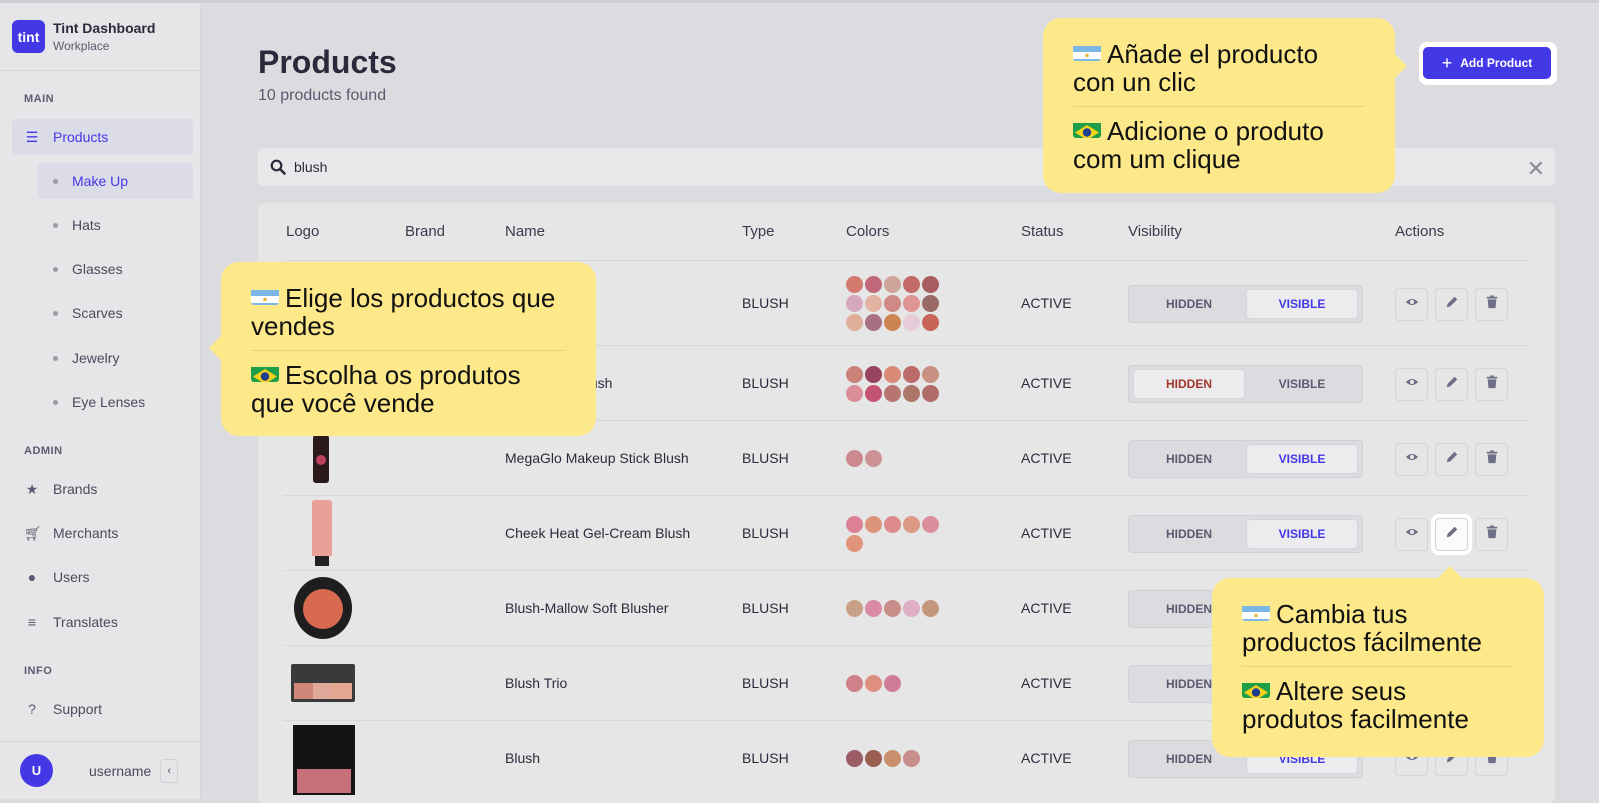 This screenshot has width=1599, height=803. Describe the element at coordinates (403, 312) in the screenshot. I see `tooltip-text-es: Elige los productos que vendes` at that location.